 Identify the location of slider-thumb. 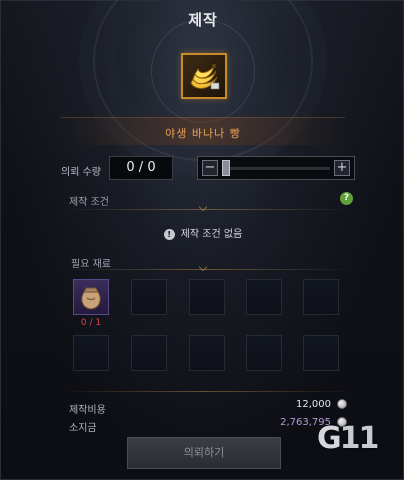
(226, 168).